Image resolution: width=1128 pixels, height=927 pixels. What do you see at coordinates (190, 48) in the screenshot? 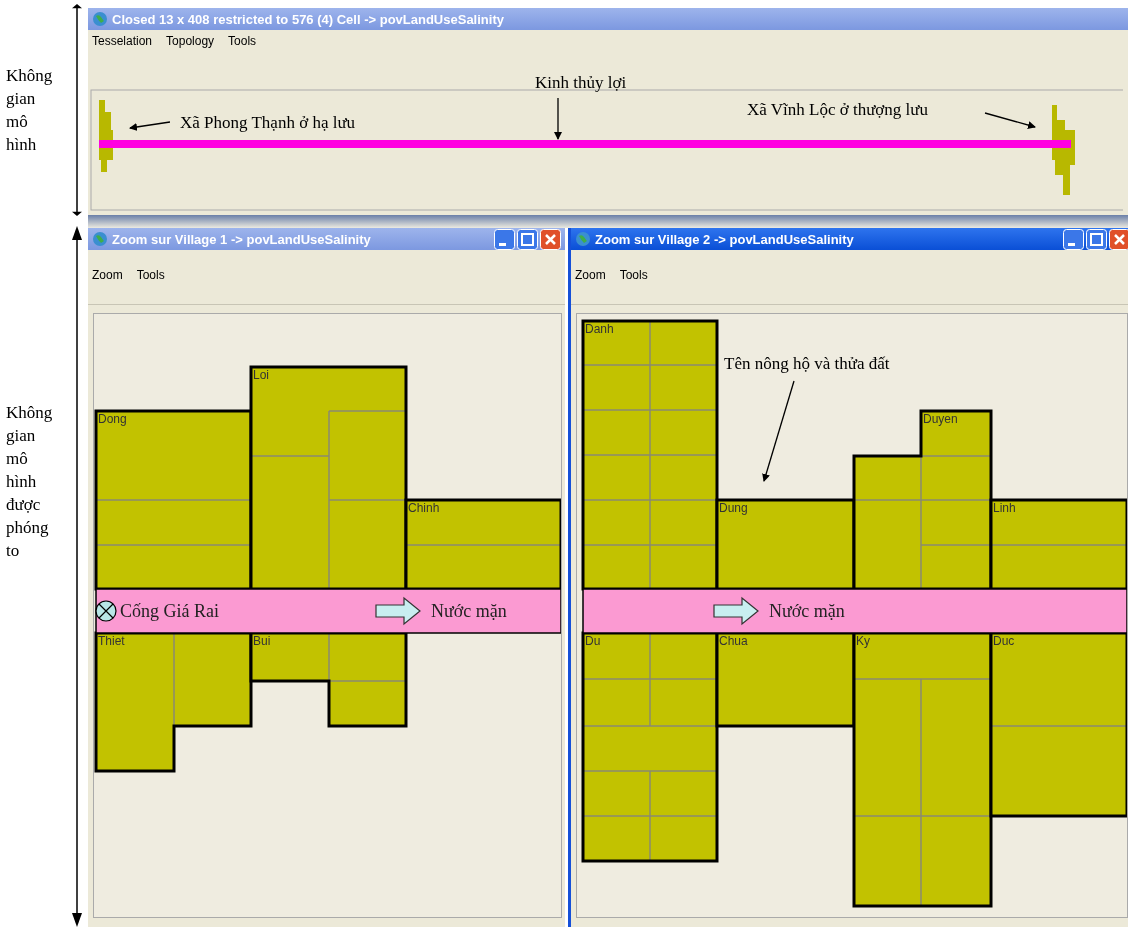
I see `menu-item: Topology` at bounding box center [190, 48].